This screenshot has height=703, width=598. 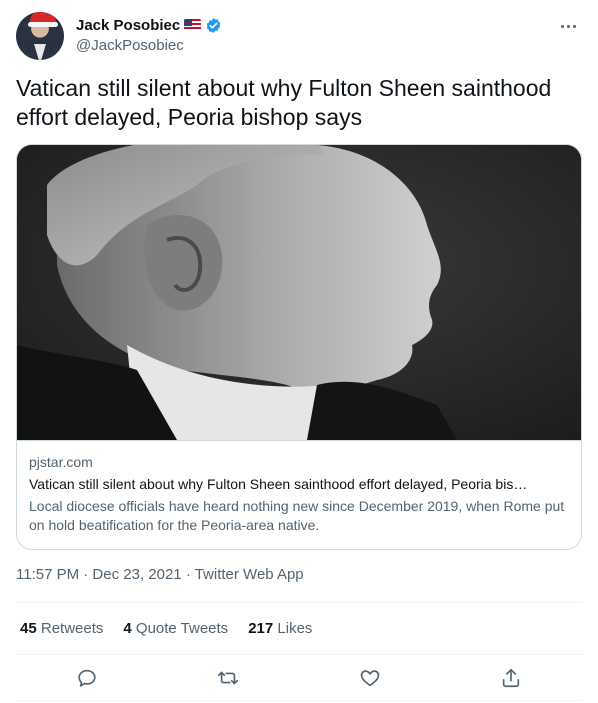 What do you see at coordinates (228, 678) in the screenshot?
I see `retweet-icon` at bounding box center [228, 678].